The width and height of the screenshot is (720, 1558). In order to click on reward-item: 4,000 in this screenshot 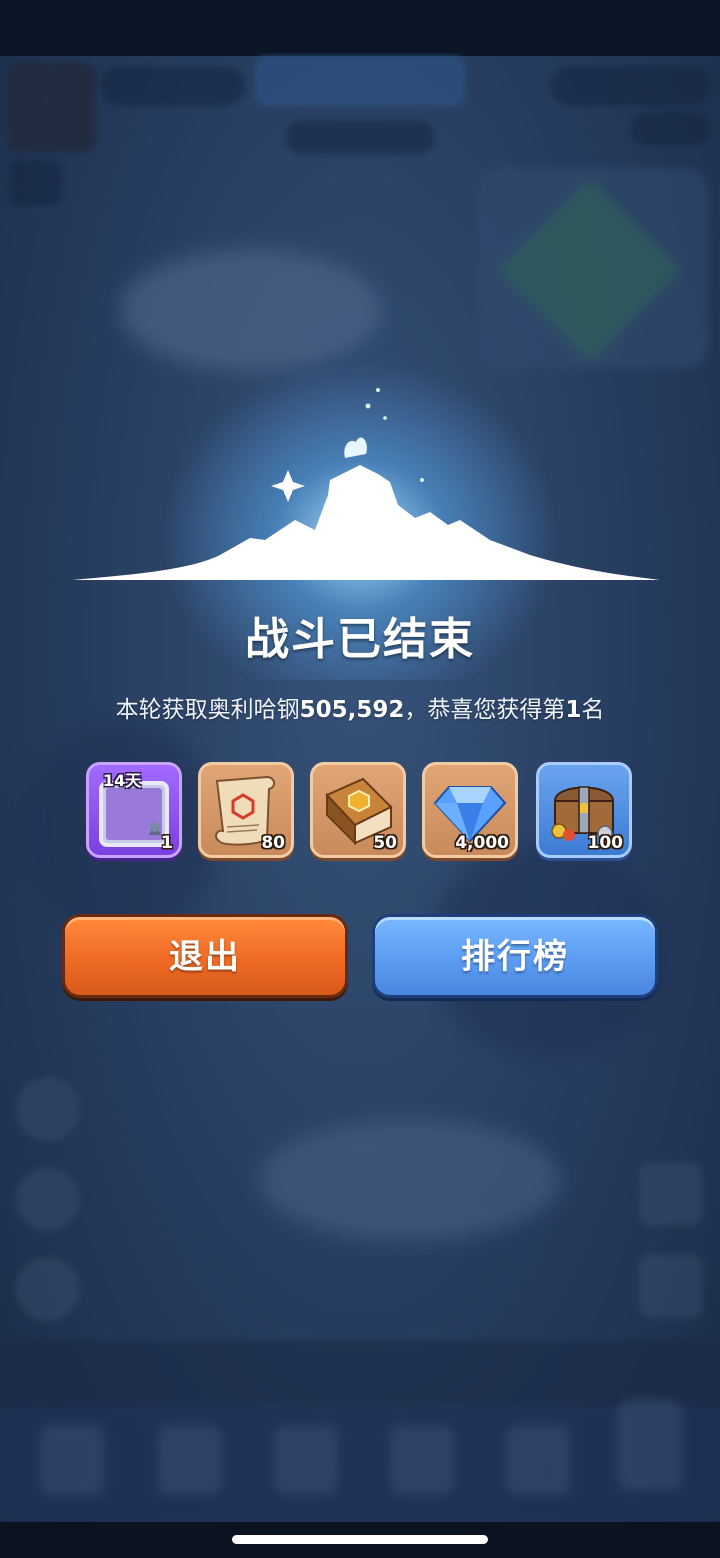, I will do `click(470, 810)`.